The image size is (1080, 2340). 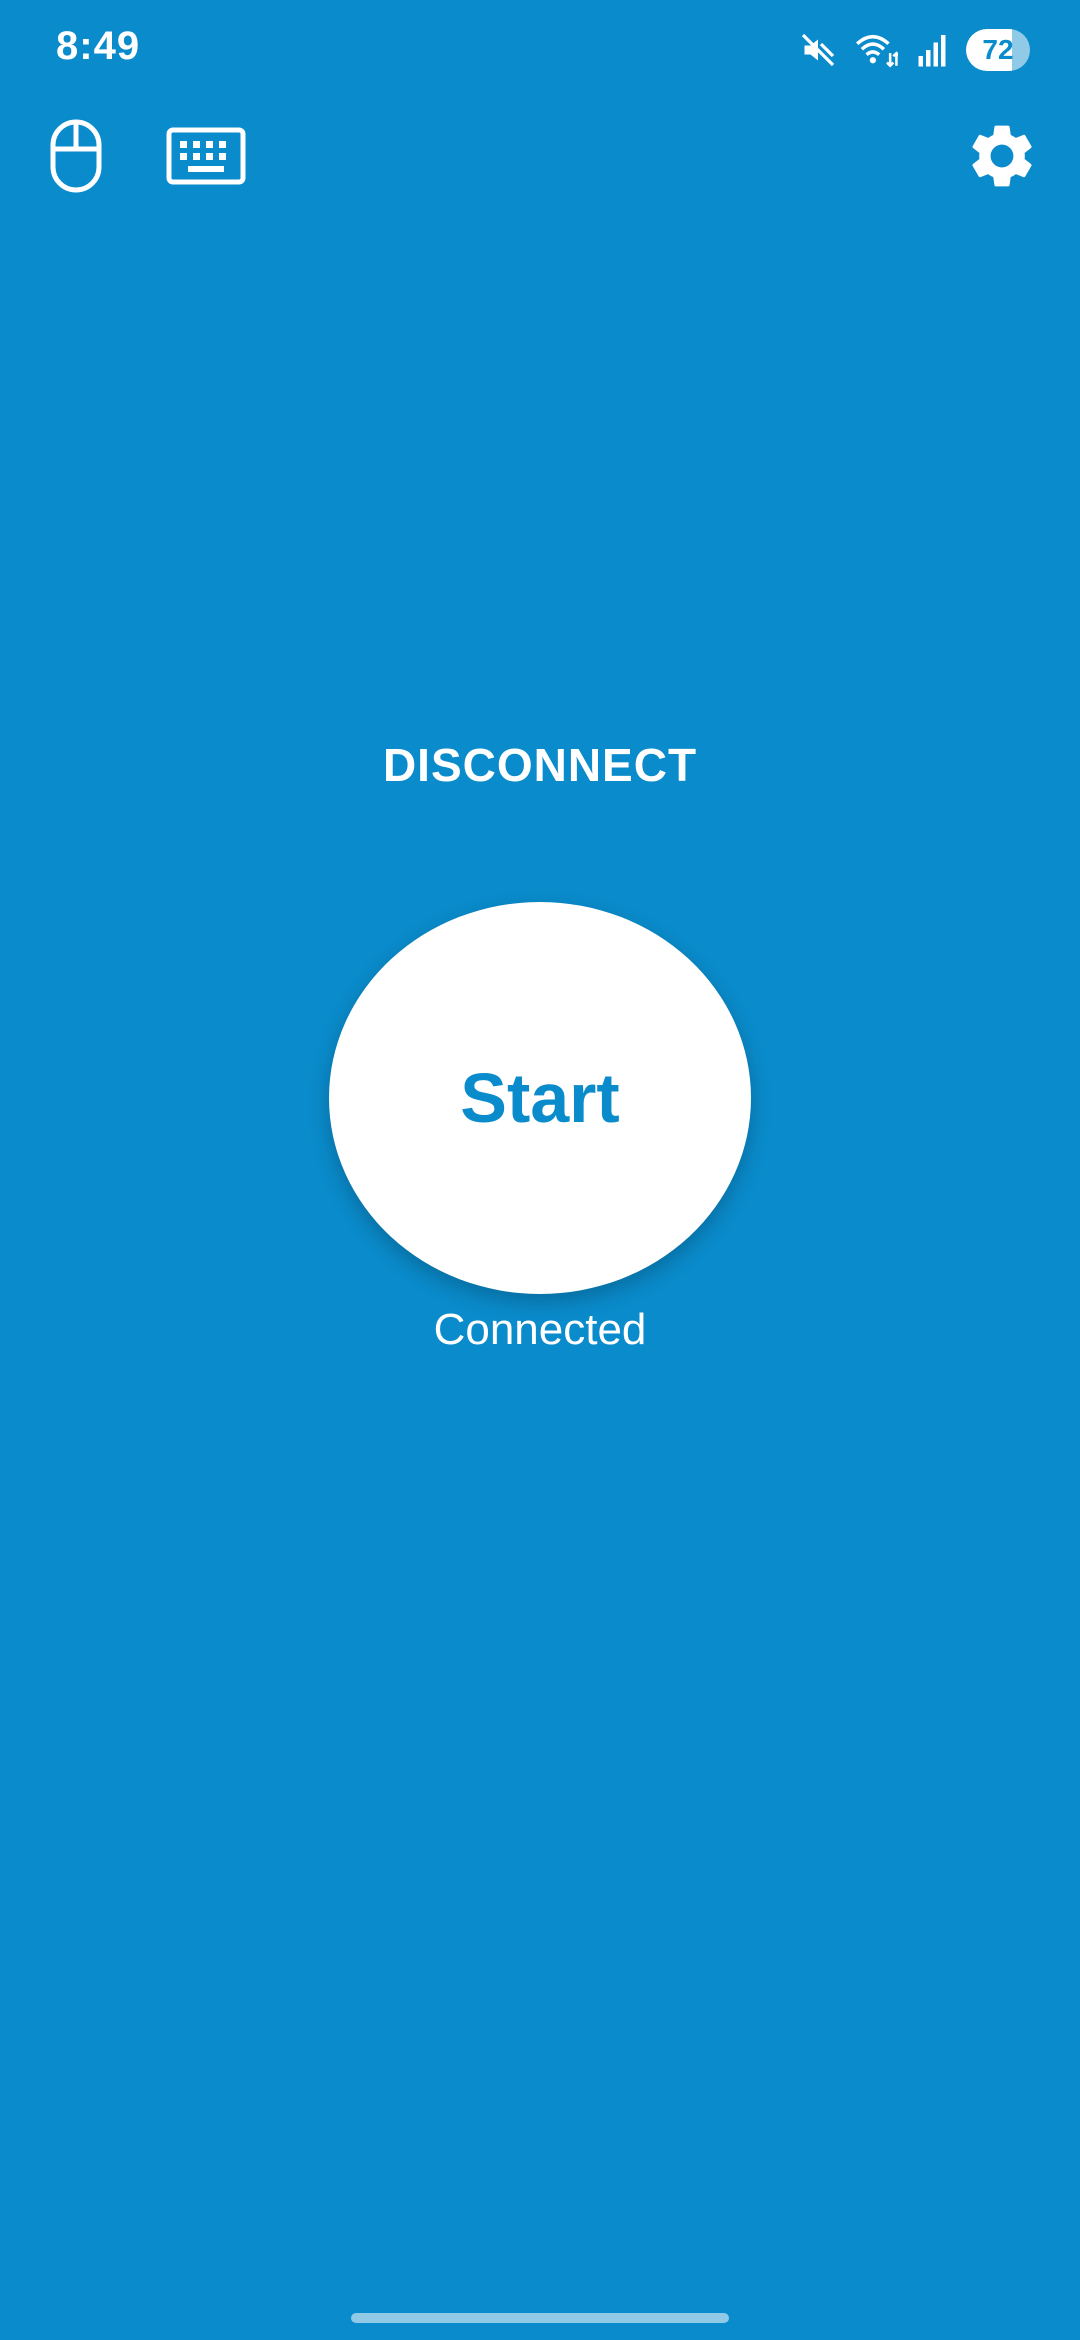 I want to click on start-button: Start, so click(x=540, y=1098).